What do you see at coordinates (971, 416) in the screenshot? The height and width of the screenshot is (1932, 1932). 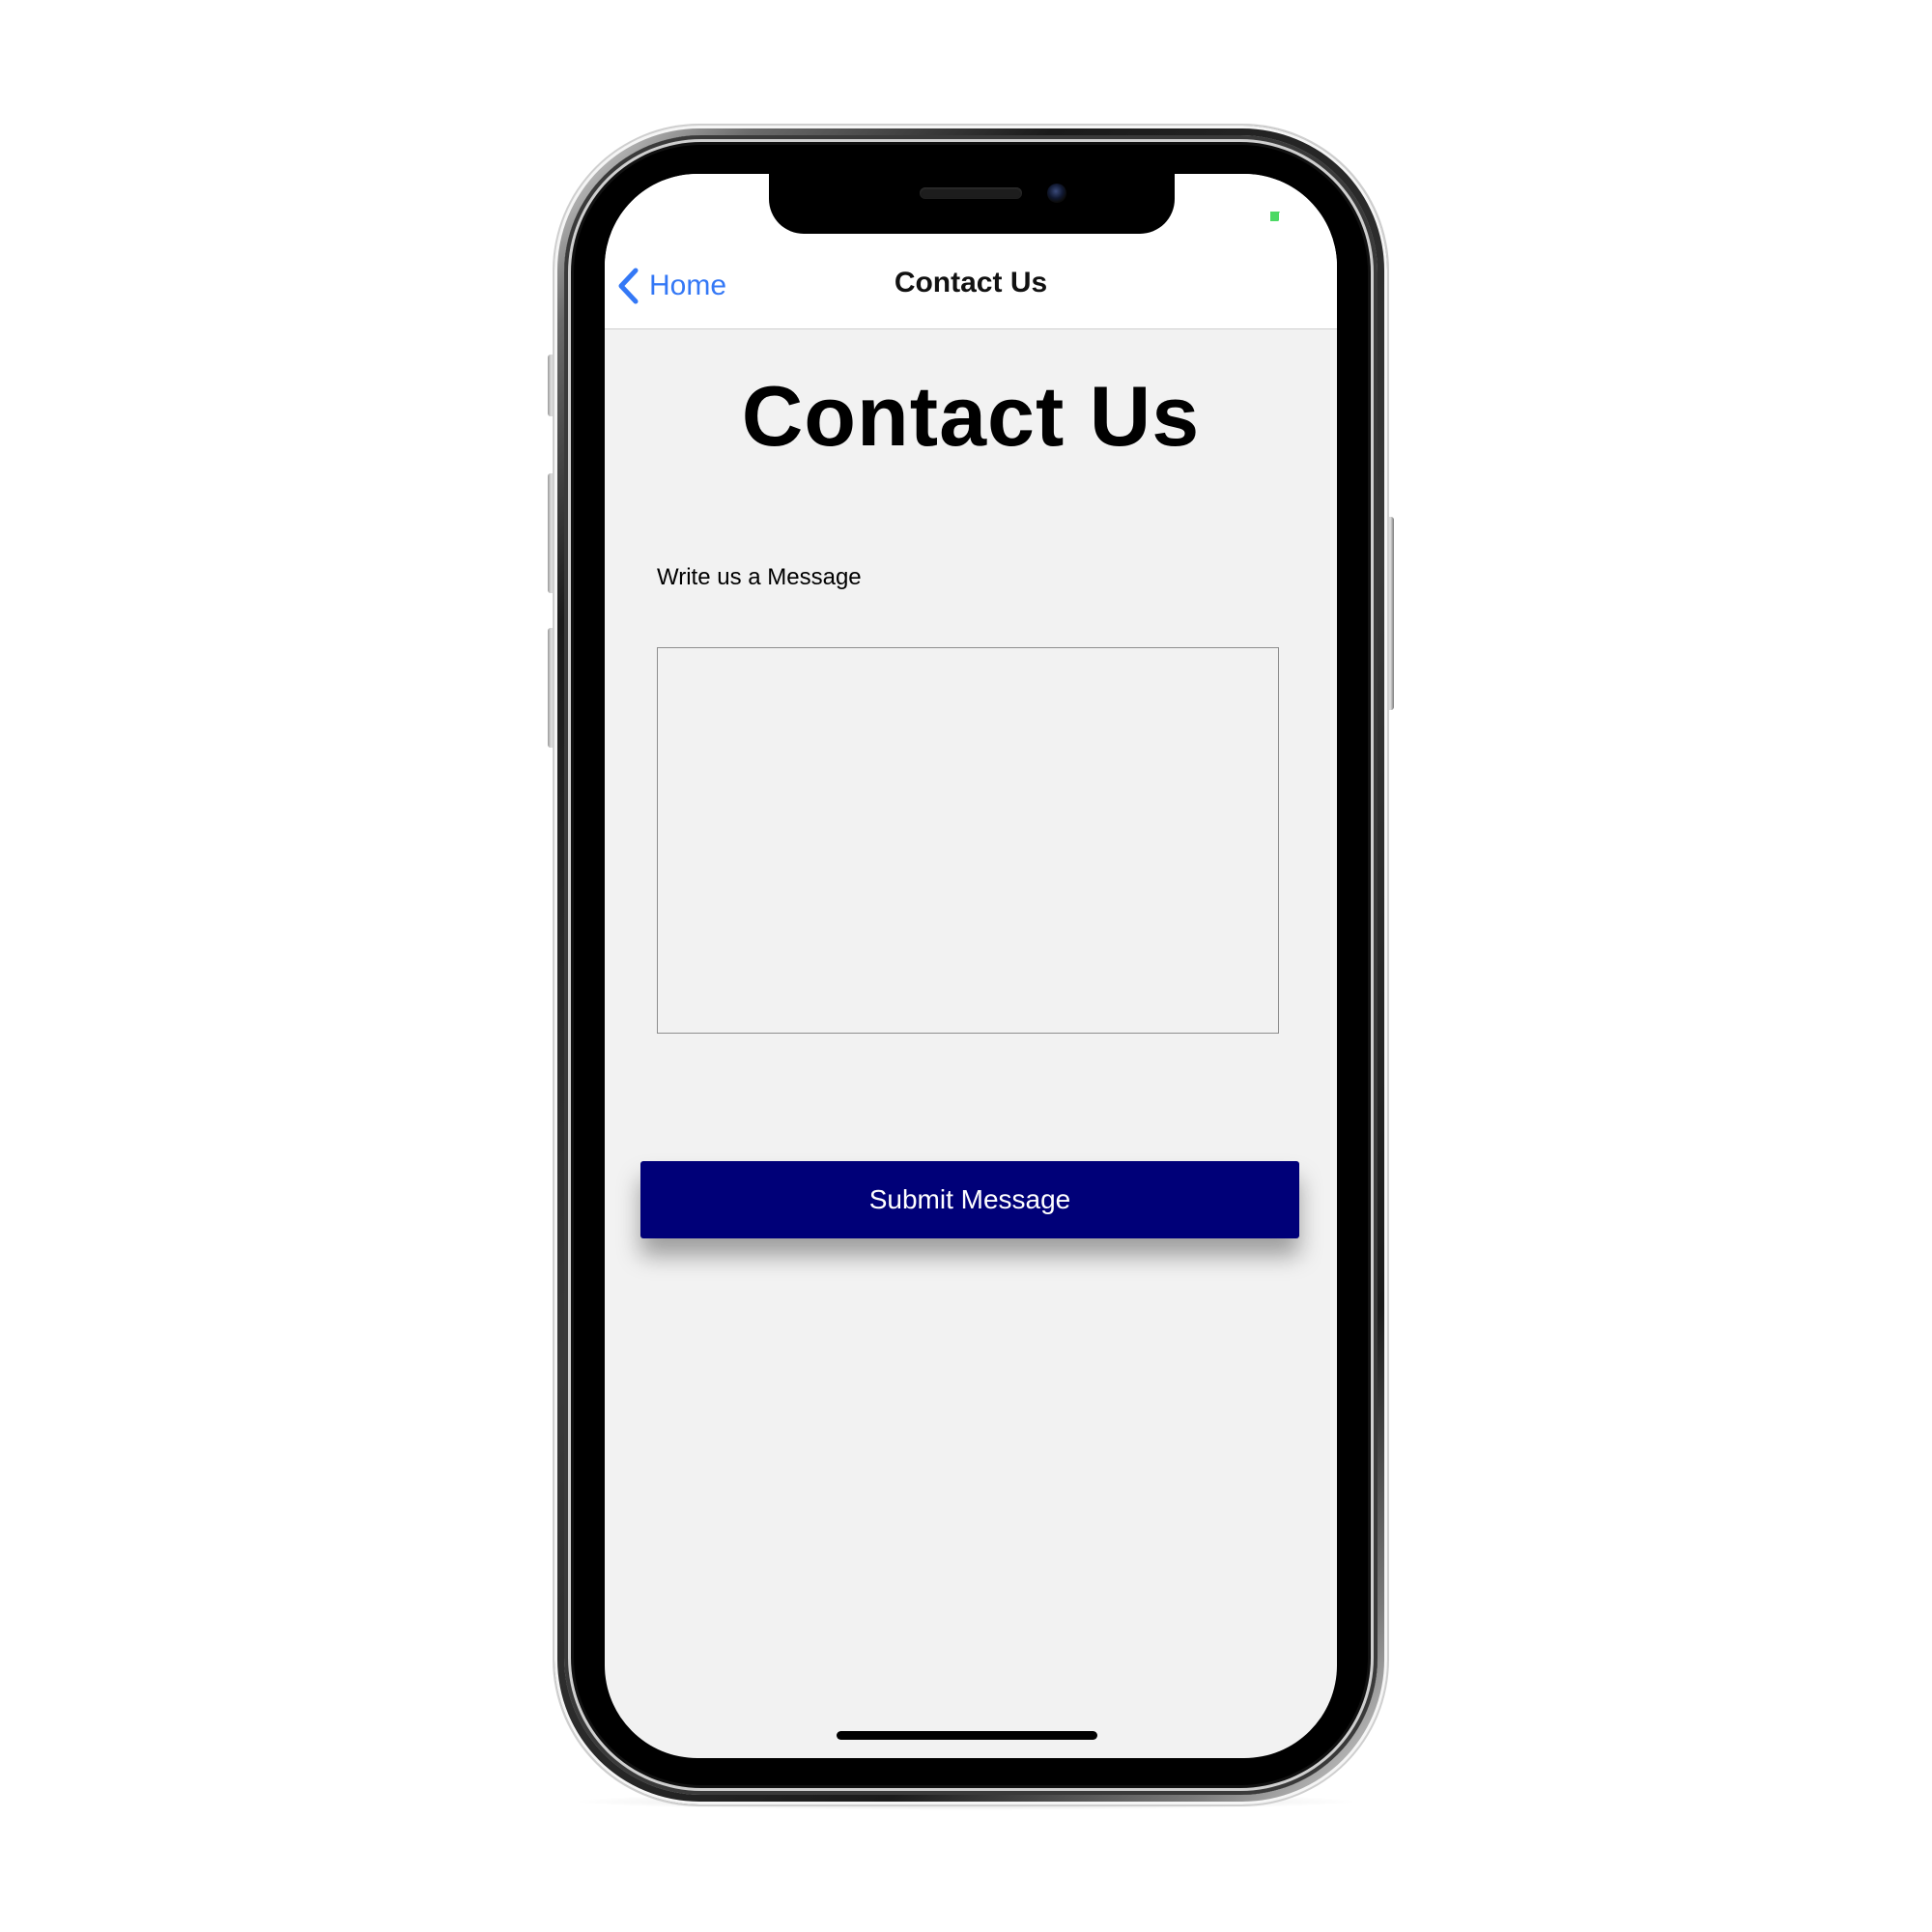 I see `page-title: Contact Us` at bounding box center [971, 416].